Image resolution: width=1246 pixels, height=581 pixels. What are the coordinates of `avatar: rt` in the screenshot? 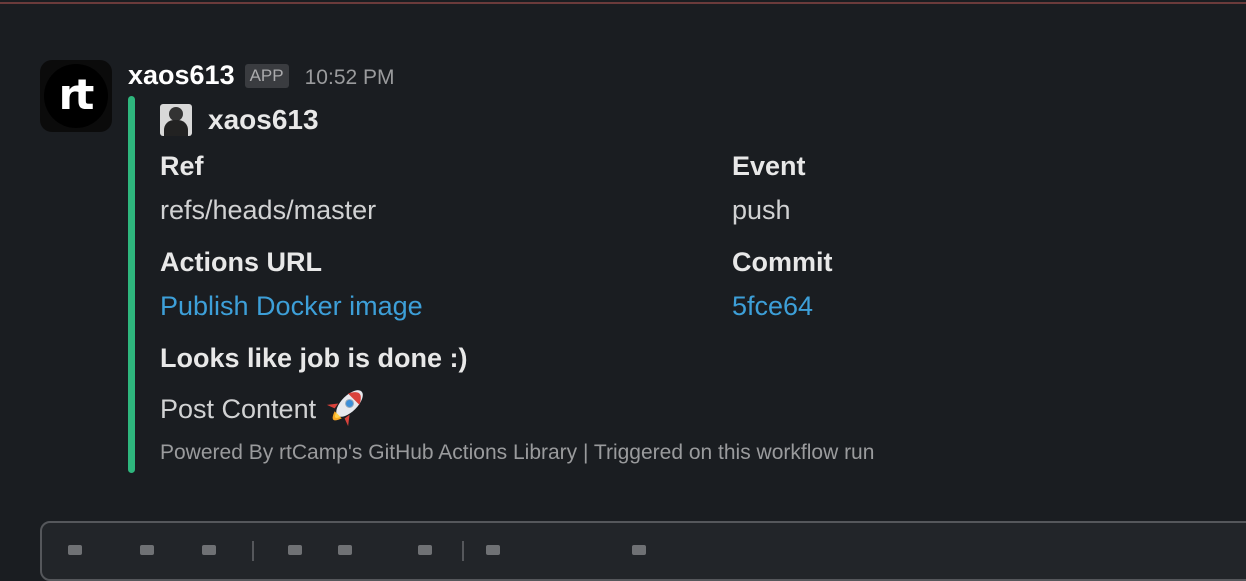 It's located at (76, 96).